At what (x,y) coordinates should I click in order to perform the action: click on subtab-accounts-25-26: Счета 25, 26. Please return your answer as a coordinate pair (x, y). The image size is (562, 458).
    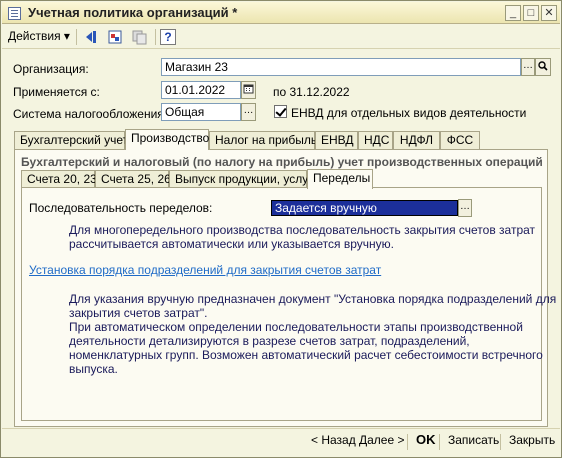
    Looking at the image, I should click on (133, 179).